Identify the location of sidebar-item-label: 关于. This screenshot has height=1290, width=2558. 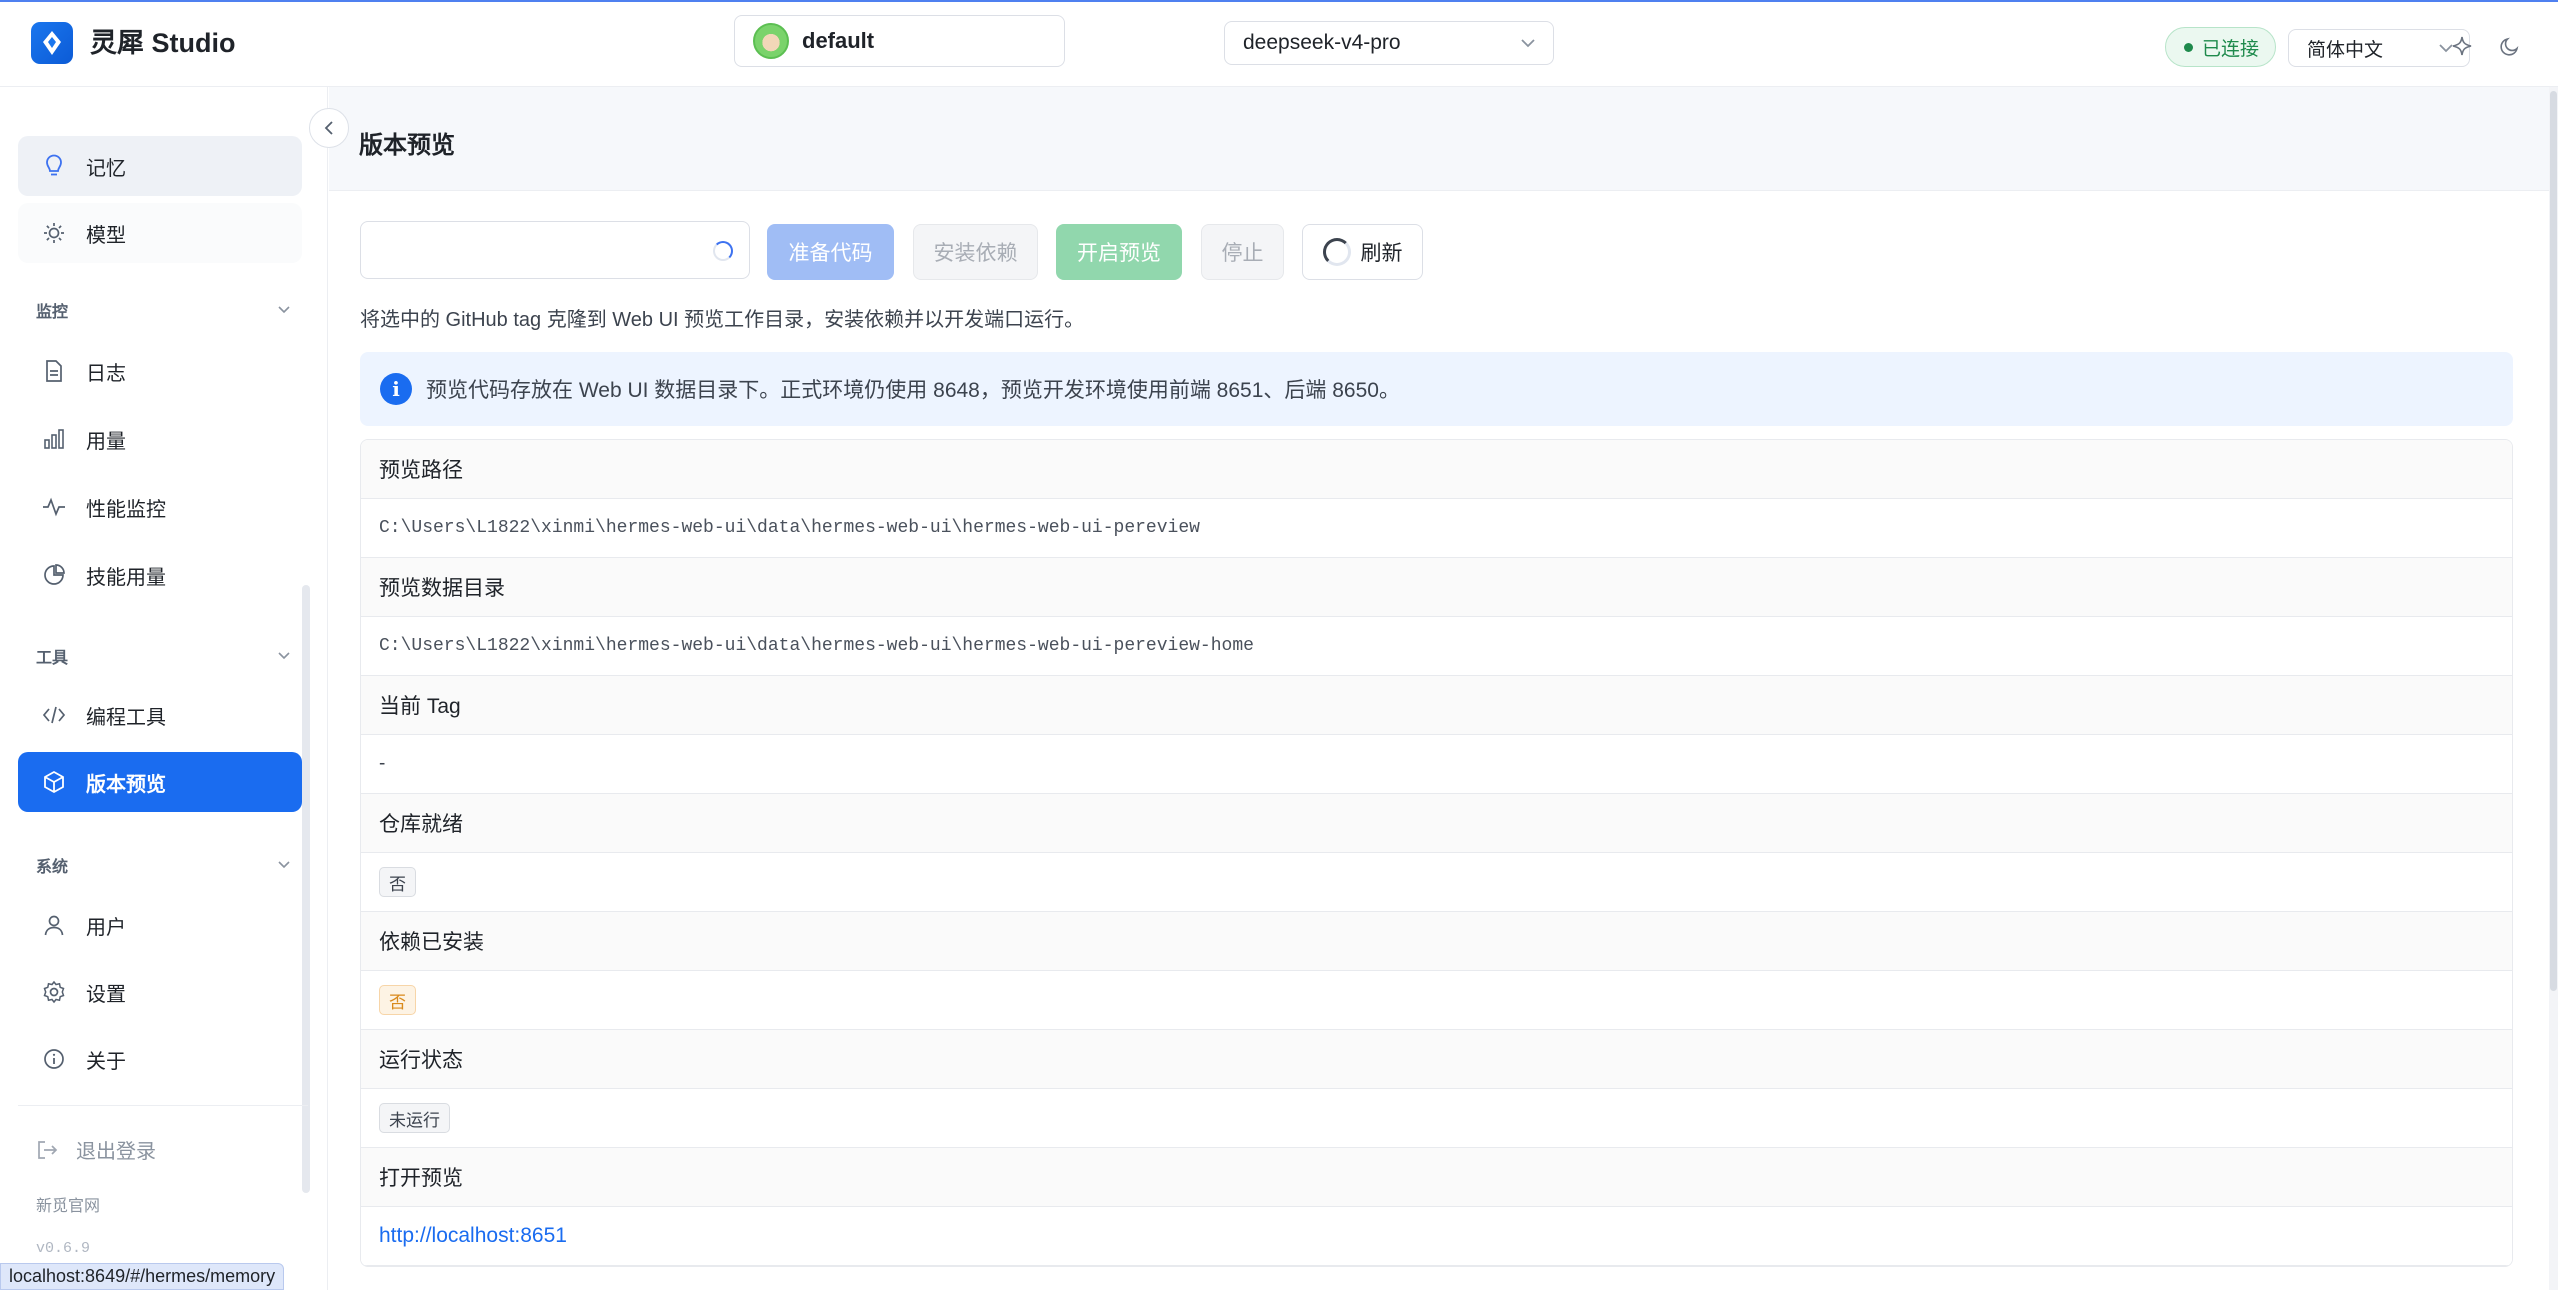
(106, 1061).